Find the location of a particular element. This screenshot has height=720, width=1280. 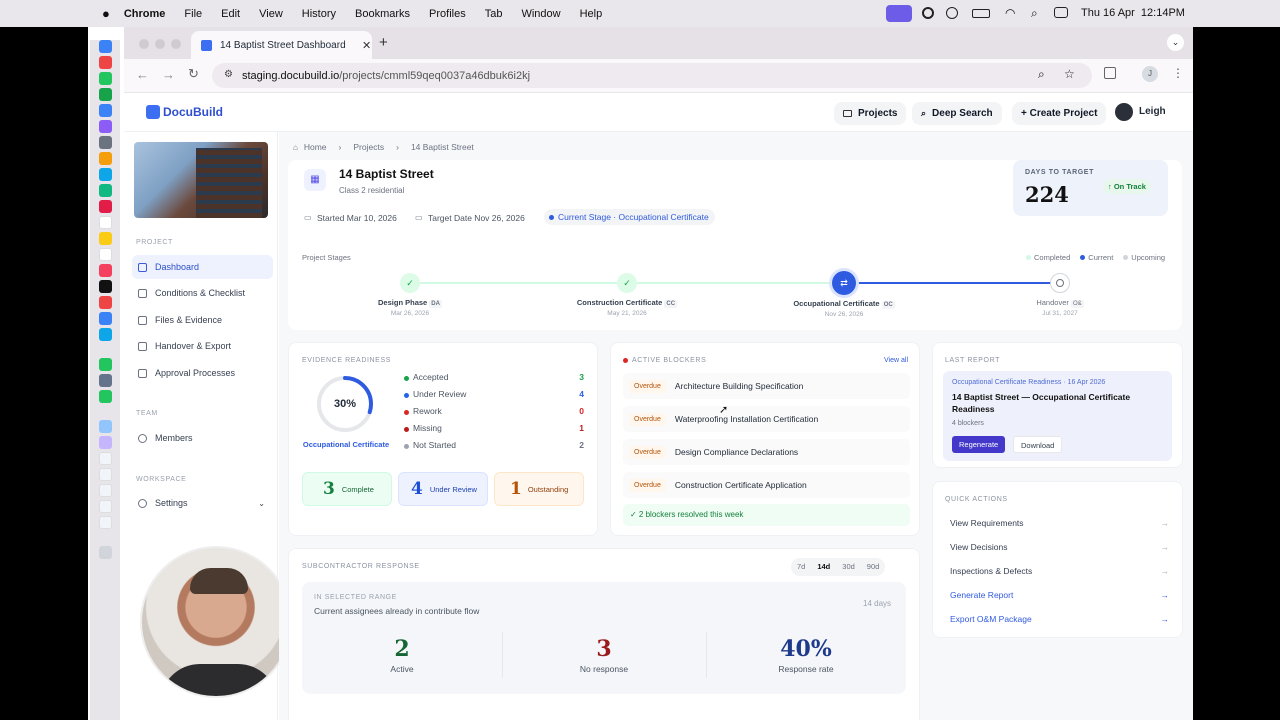

sidebar-item-handover: Handover & Export is located at coordinates (202, 346).